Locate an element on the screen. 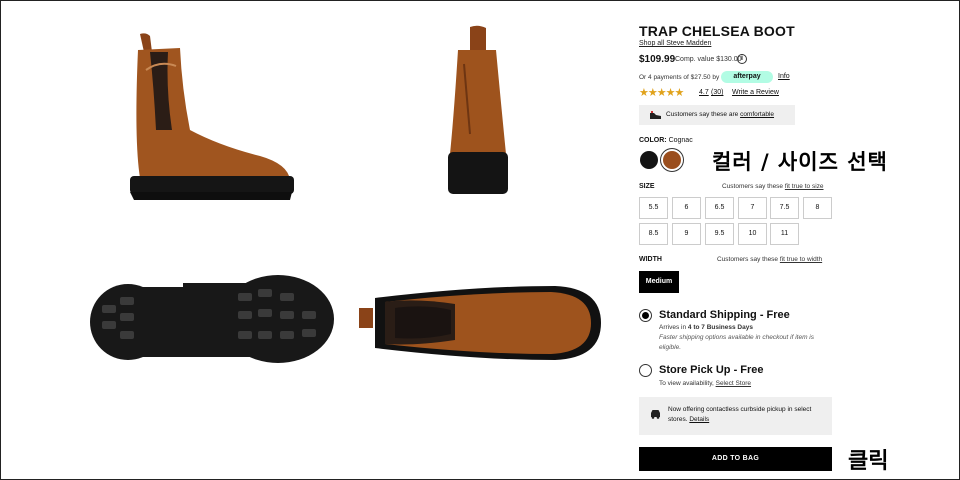 This screenshot has height=480, width=960. review-count: (30) is located at coordinates (717, 92).